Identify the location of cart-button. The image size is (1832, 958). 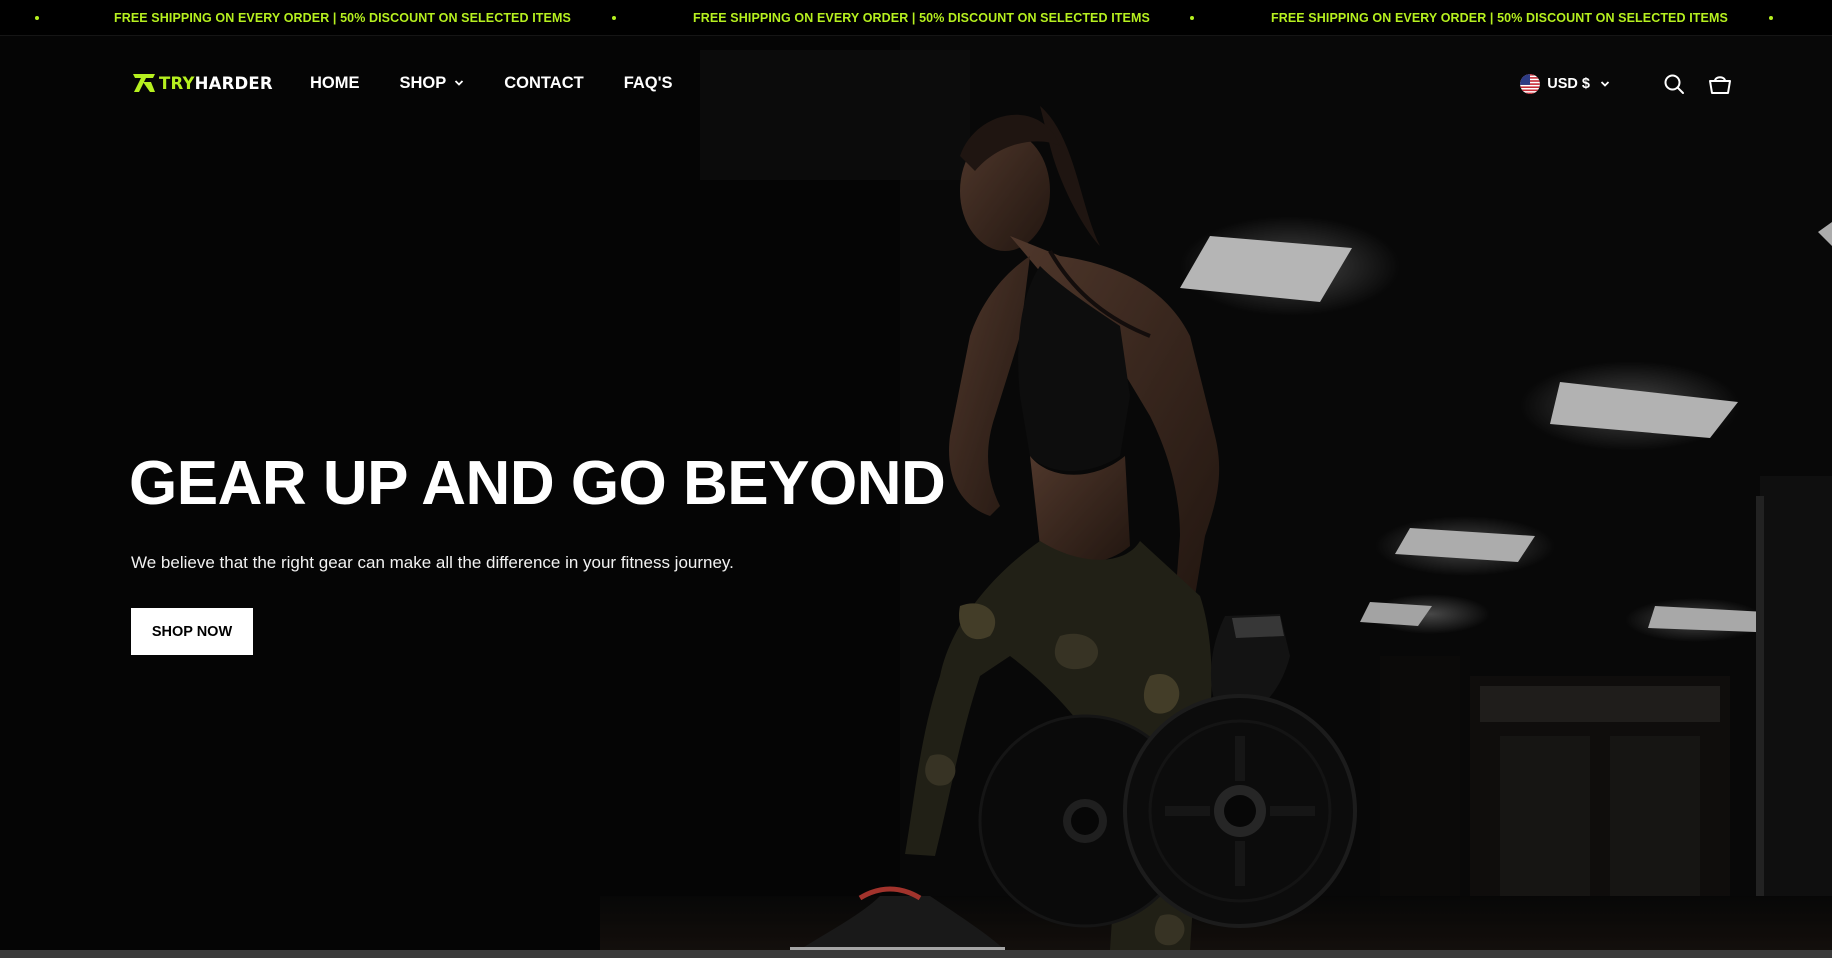
(1720, 84).